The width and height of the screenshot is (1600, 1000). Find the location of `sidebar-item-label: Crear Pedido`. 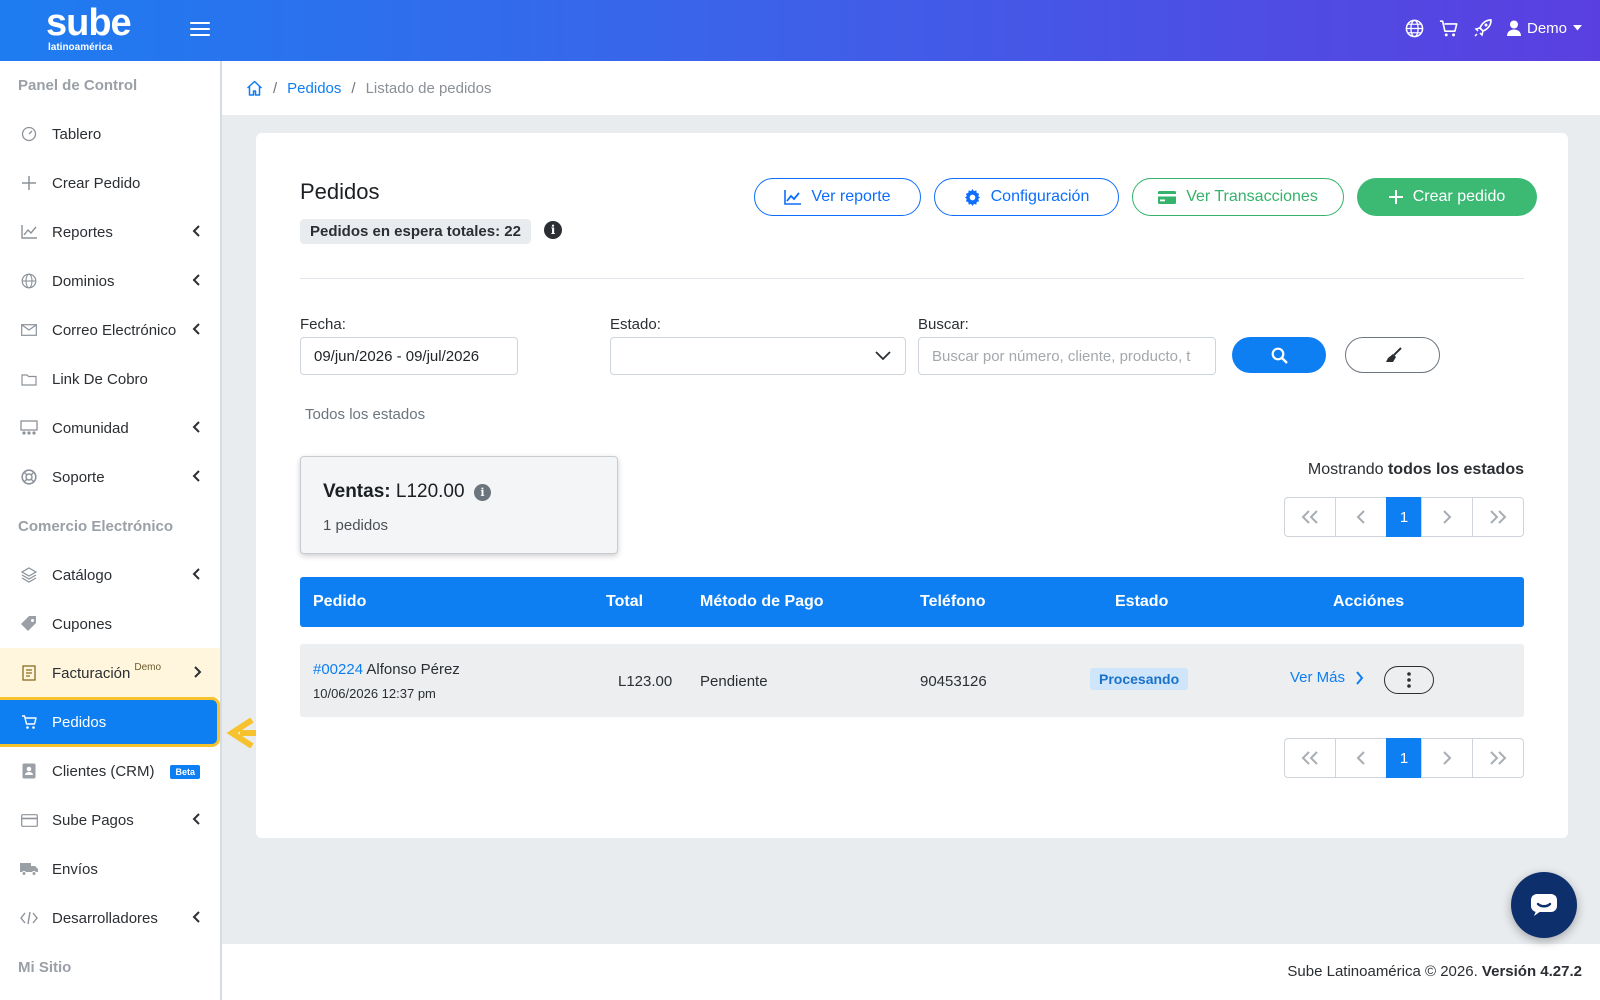

sidebar-item-label: Crear Pedido is located at coordinates (96, 183).